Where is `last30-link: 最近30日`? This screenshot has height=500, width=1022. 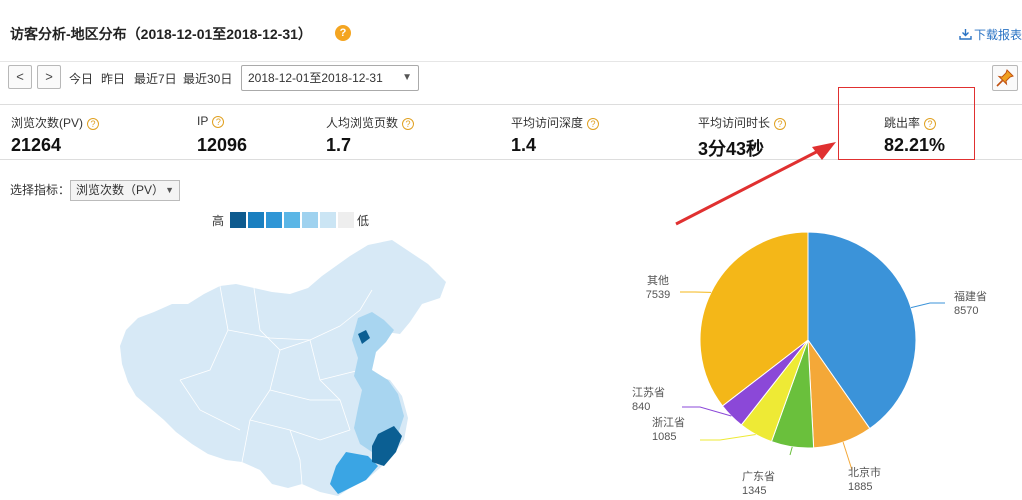
last30-link: 最近30日 is located at coordinates (207, 78).